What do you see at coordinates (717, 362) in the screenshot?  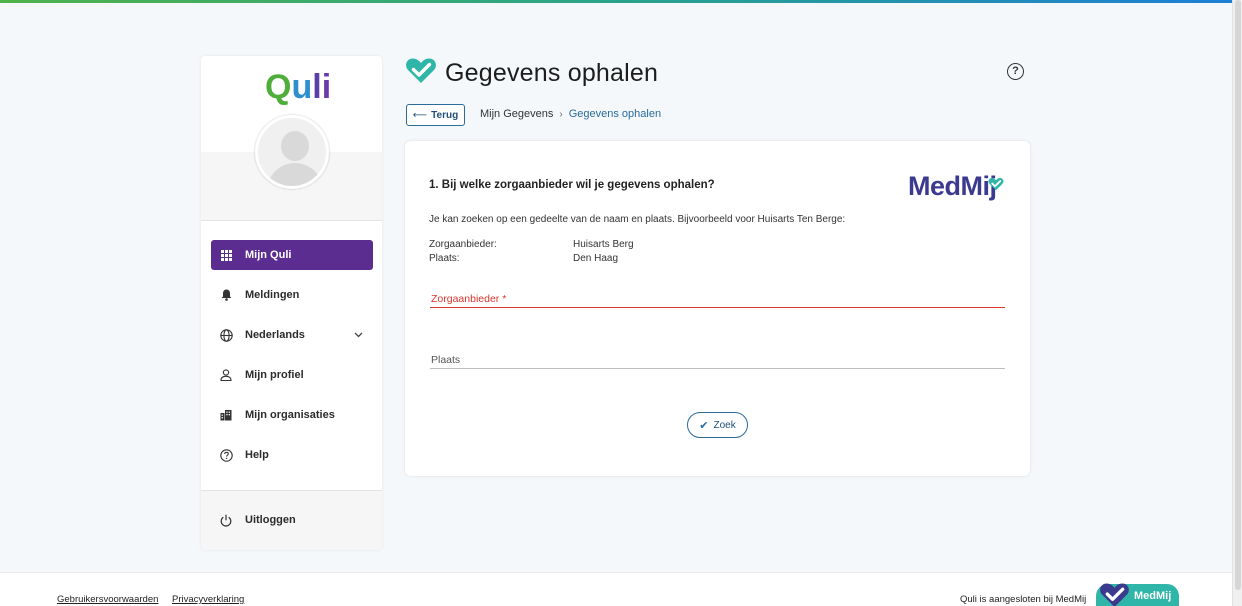 I see `place-field: Plaats` at bounding box center [717, 362].